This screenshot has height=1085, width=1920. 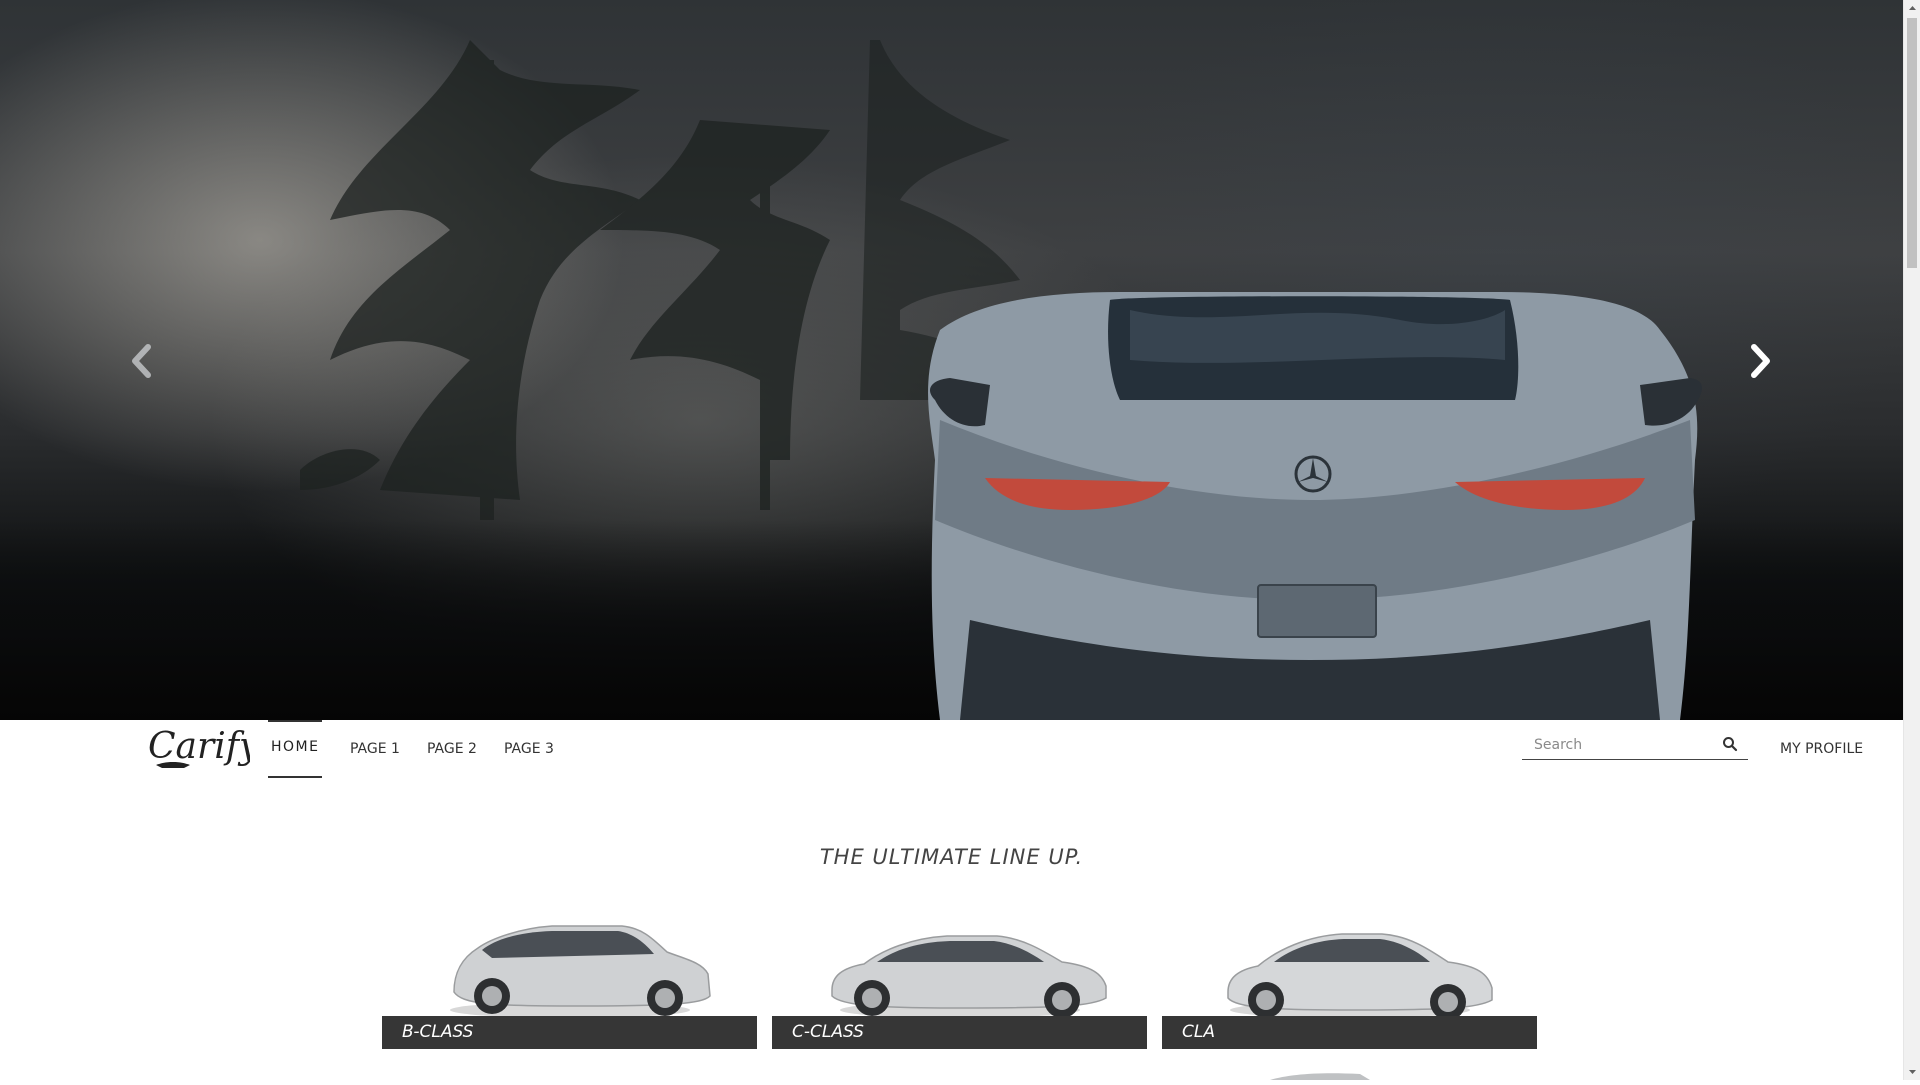 What do you see at coordinates (1821, 749) in the screenshot?
I see `my-profile-link: MY PROFILE` at bounding box center [1821, 749].